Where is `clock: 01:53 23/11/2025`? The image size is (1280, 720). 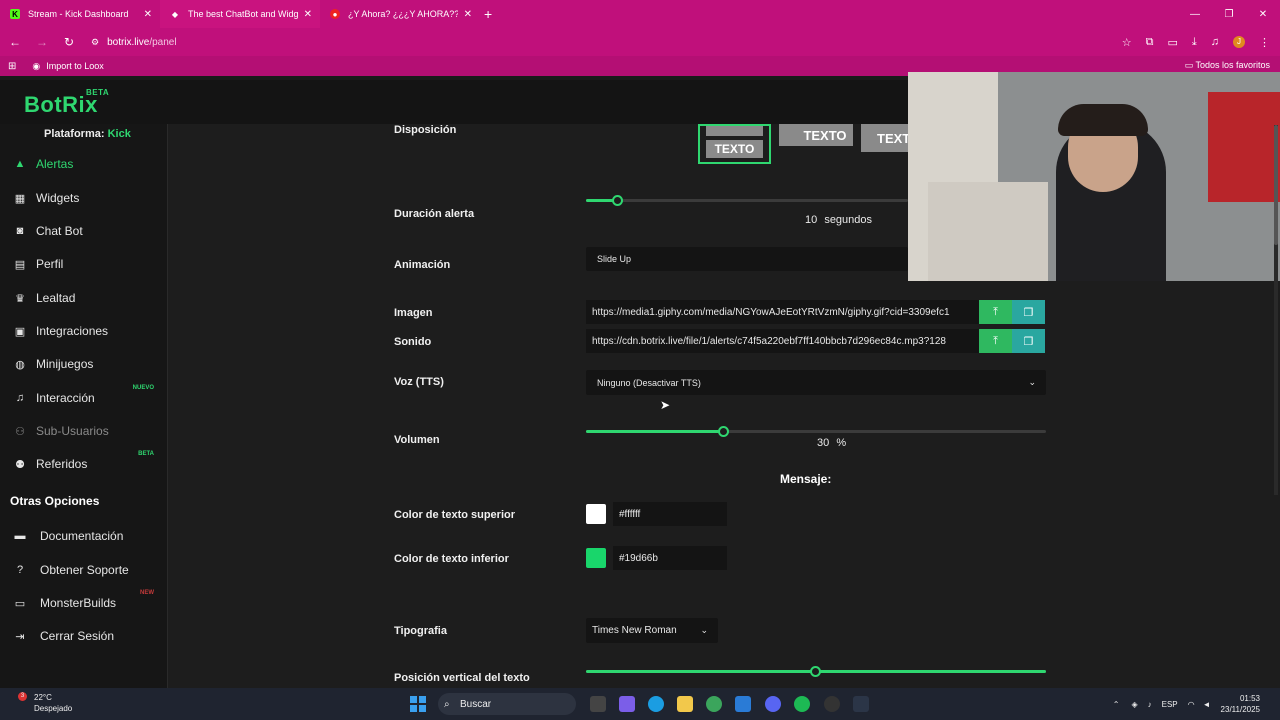
clock: 01:53 23/11/2025 is located at coordinates (1240, 704).